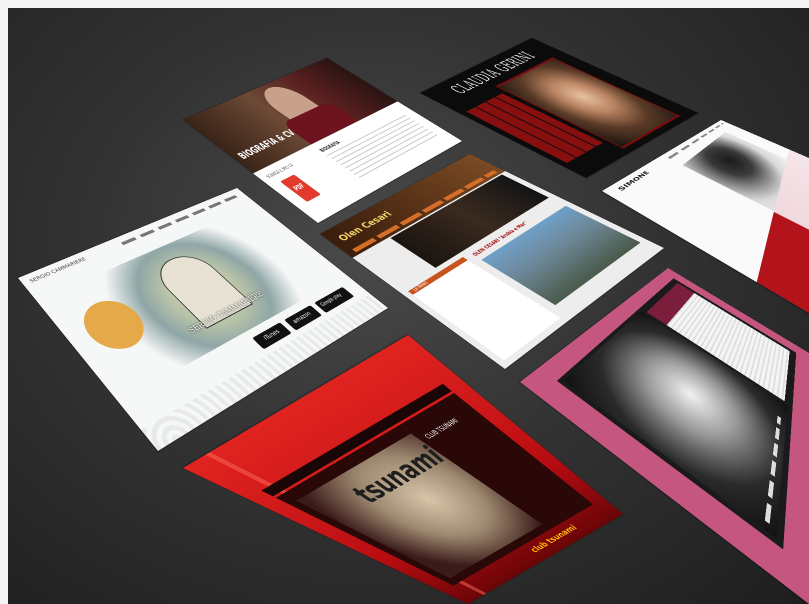 The image size is (809, 604). Describe the element at coordinates (634, 181) in the screenshot. I see `white-site-logo: SIMONE` at that location.